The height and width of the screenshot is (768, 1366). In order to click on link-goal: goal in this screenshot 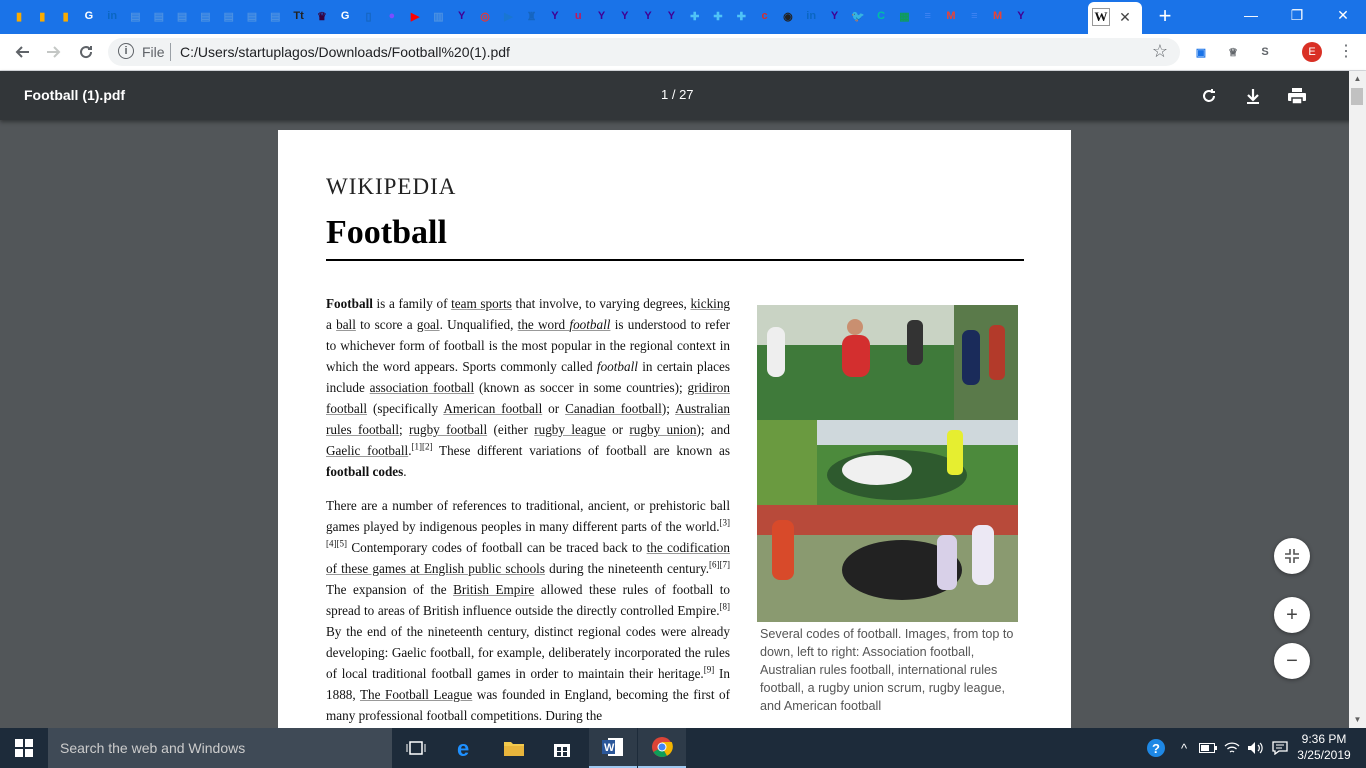, I will do `click(428, 324)`.